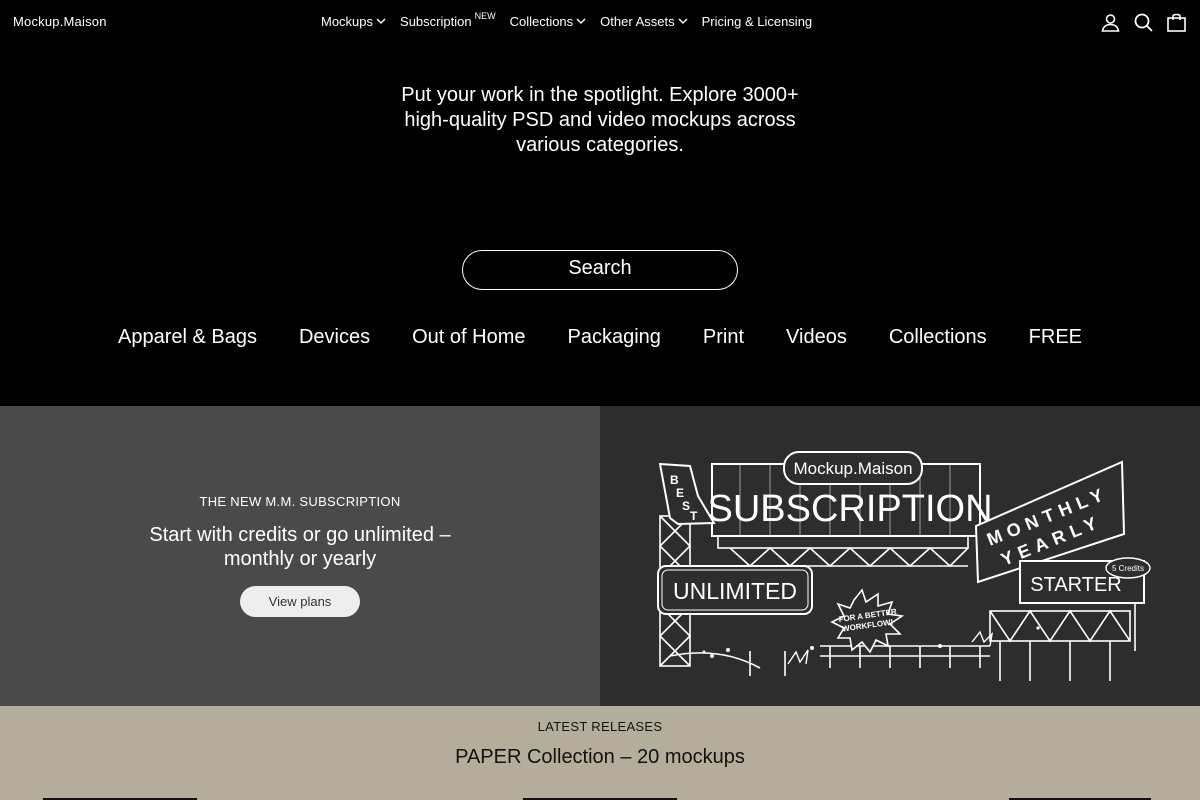 This screenshot has height=800, width=1200. Describe the element at coordinates (816, 337) in the screenshot. I see `category-videos: Videos` at that location.